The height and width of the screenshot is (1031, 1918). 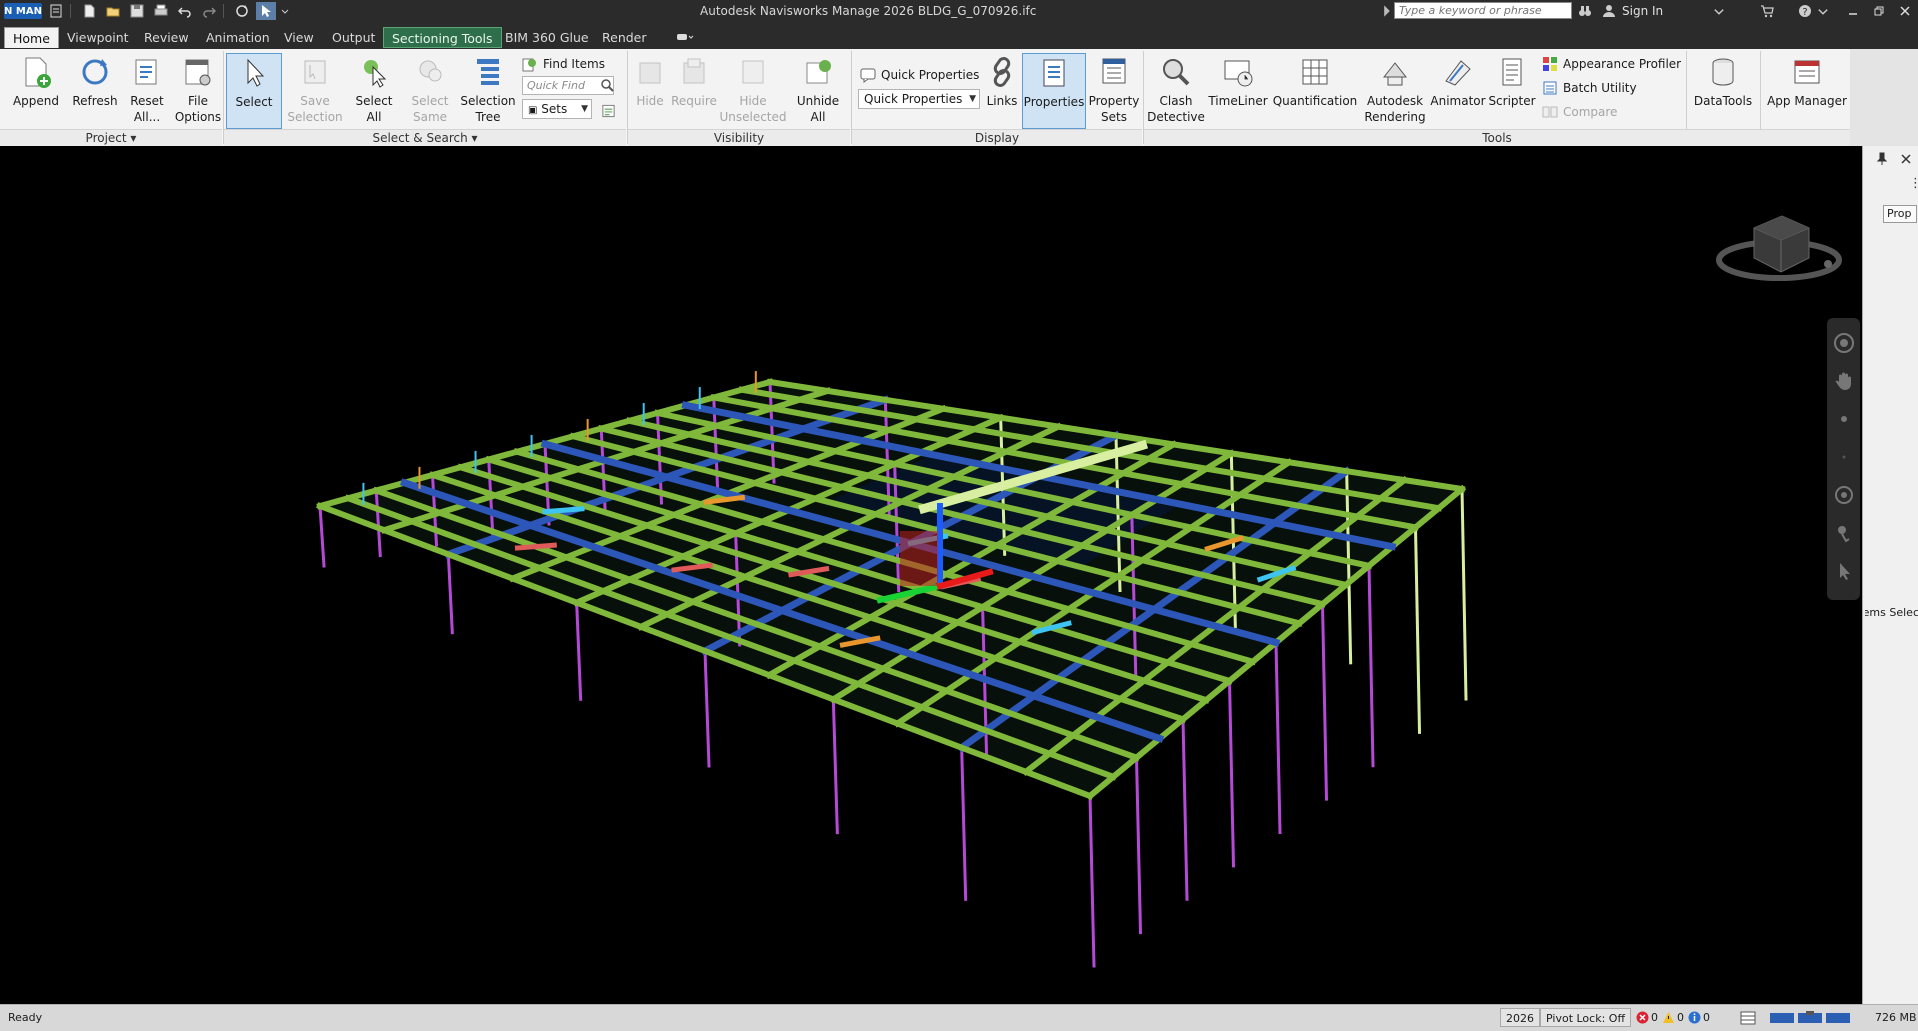 What do you see at coordinates (1723, 91) in the screenshot?
I see `datatools-button: DataTools` at bounding box center [1723, 91].